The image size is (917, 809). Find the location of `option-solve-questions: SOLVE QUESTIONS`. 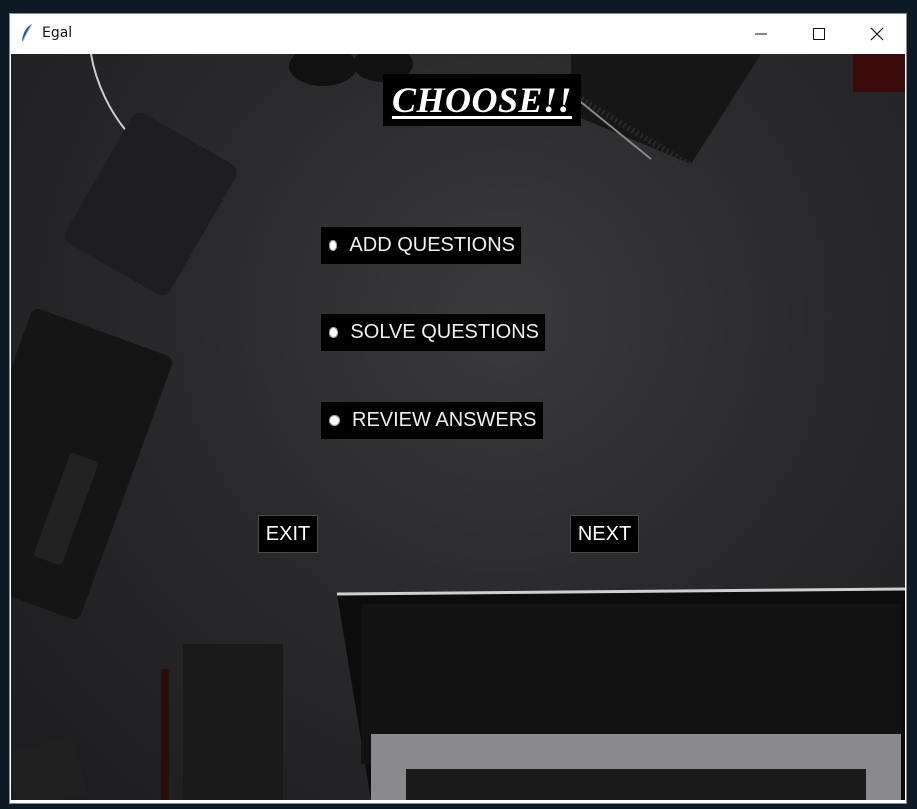

option-solve-questions: SOLVE QUESTIONS is located at coordinates (433, 332).